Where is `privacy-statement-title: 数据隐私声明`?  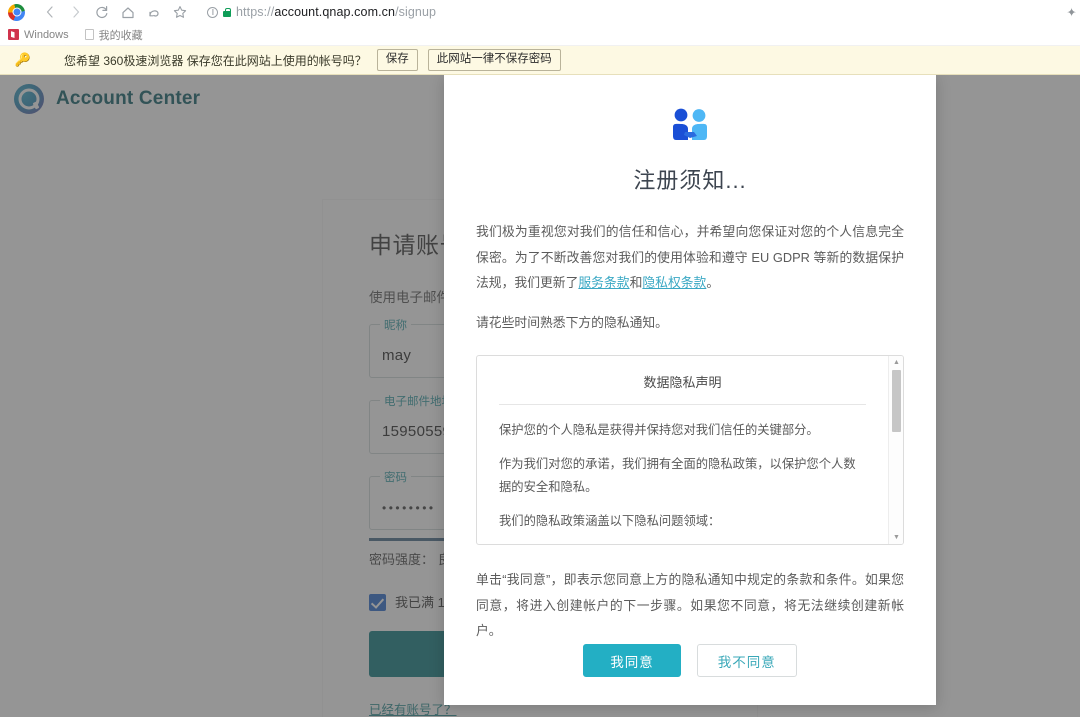
privacy-statement-title: 数据隐私声明 is located at coordinates (682, 389).